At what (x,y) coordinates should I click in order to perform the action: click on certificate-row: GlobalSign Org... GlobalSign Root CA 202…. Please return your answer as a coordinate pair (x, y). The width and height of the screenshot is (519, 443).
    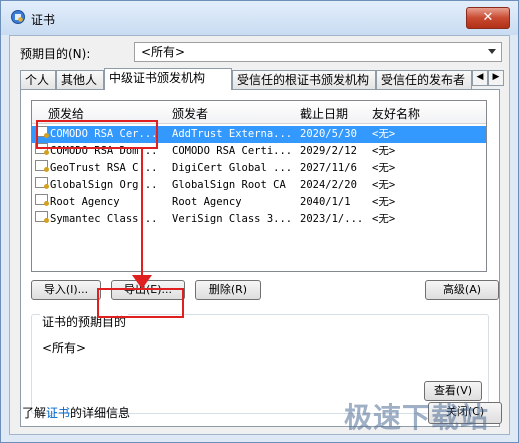
    Looking at the image, I should click on (259, 185).